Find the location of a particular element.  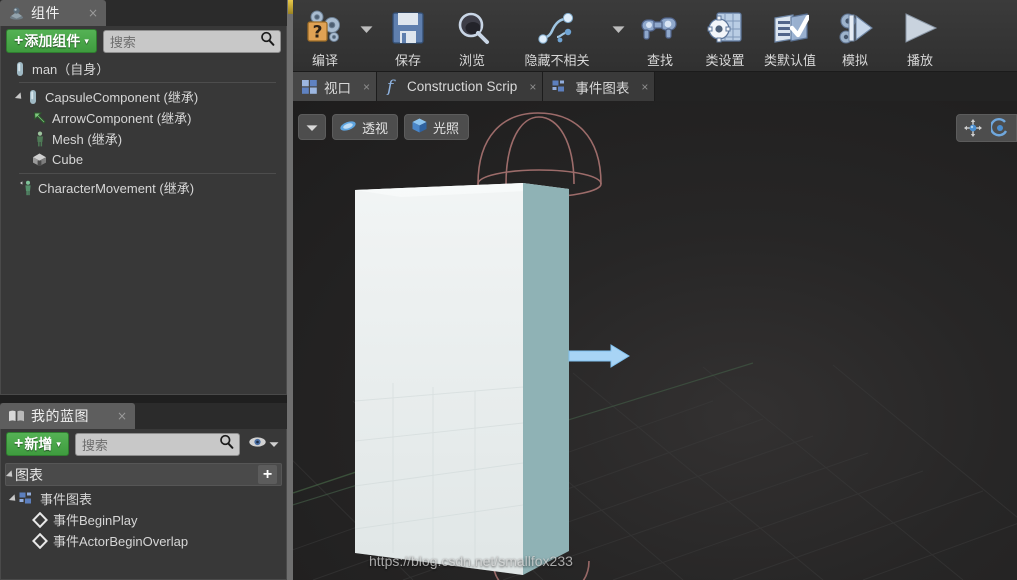

arrow-icon is located at coordinates (39, 118).